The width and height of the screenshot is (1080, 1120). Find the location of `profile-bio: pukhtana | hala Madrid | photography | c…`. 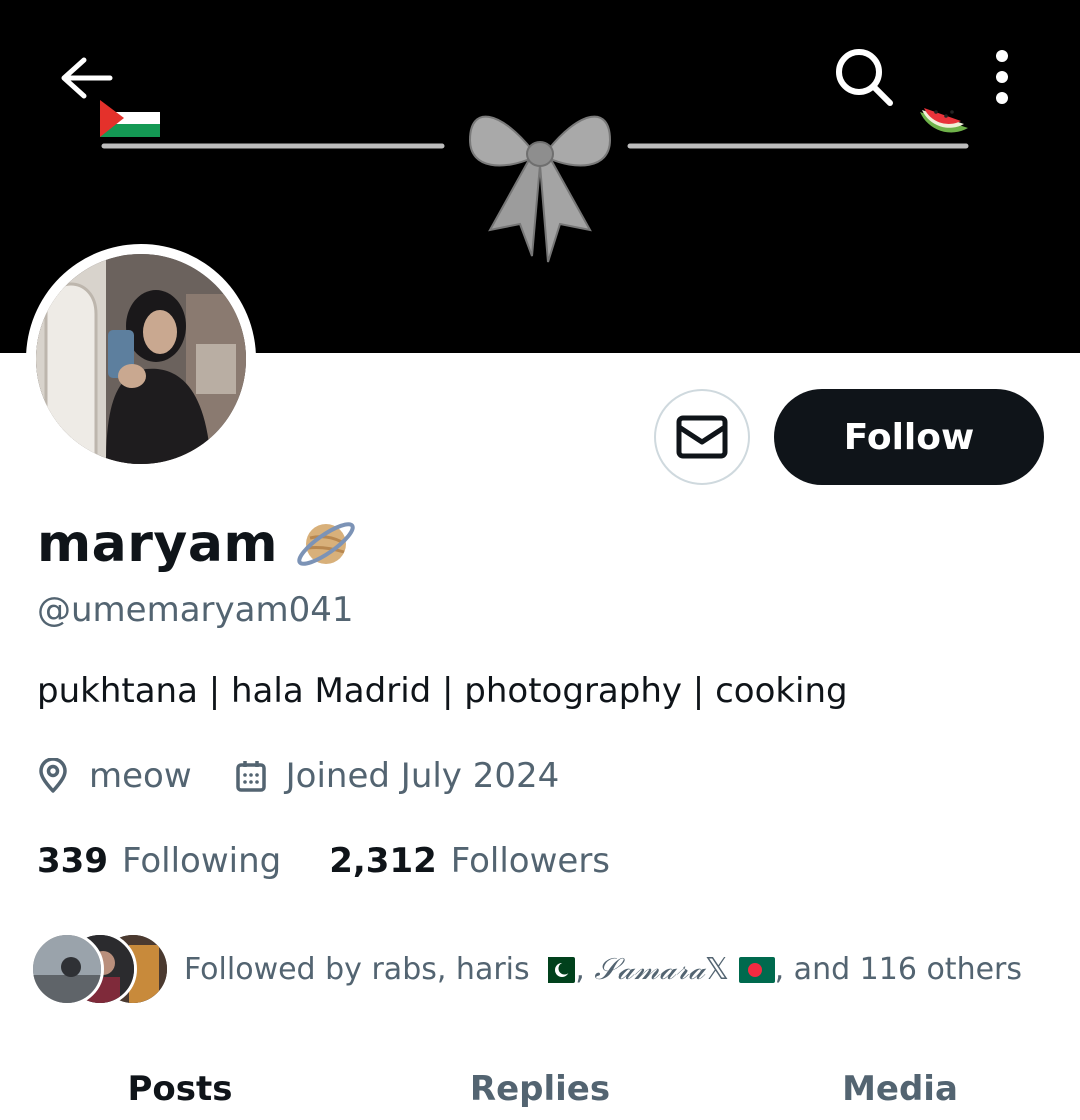

profile-bio: pukhtana | hala Madrid | photography | c… is located at coordinates (442, 691).